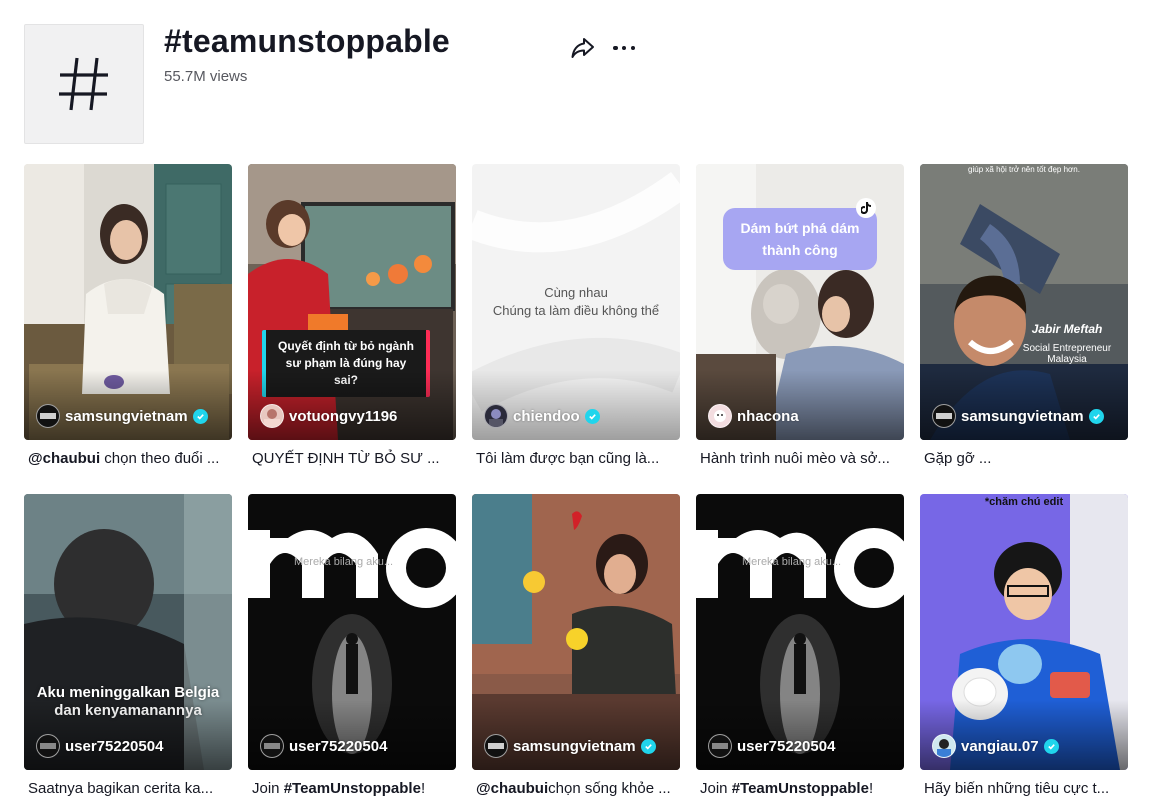  What do you see at coordinates (1000, 746) in the screenshot?
I see `owner-username: vangiau.07` at bounding box center [1000, 746].